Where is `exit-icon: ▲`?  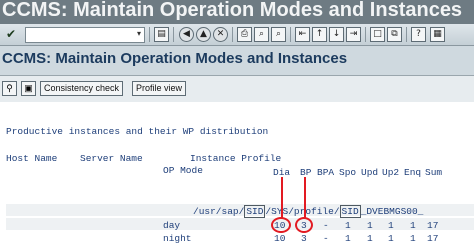
exit-icon: ▲ is located at coordinates (203, 34).